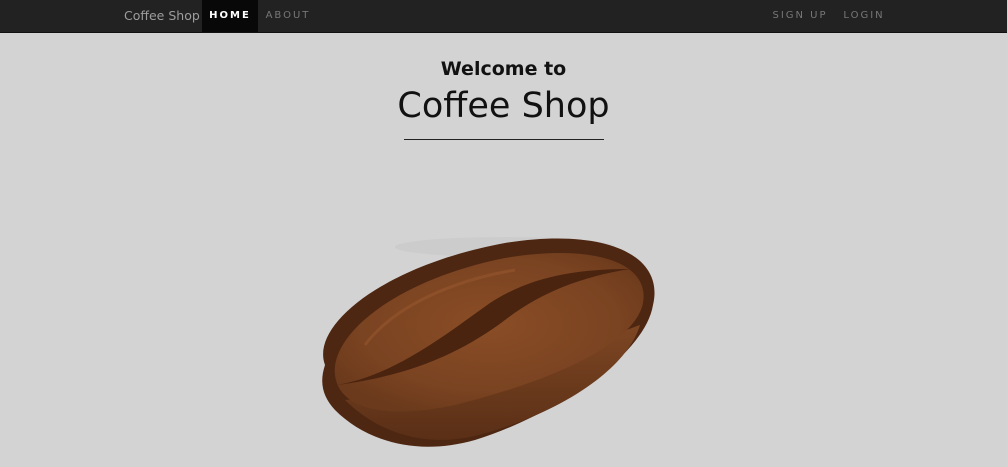 This screenshot has width=1007, height=467. What do you see at coordinates (230, 16) in the screenshot?
I see `nav-home-link: HOME` at bounding box center [230, 16].